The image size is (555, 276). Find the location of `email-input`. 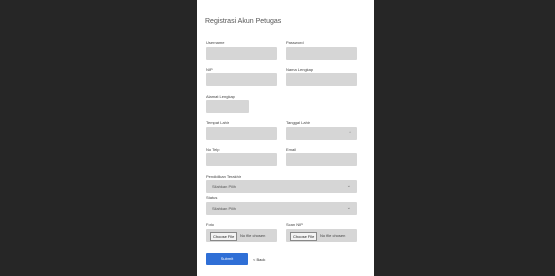

email-input is located at coordinates (321, 159).